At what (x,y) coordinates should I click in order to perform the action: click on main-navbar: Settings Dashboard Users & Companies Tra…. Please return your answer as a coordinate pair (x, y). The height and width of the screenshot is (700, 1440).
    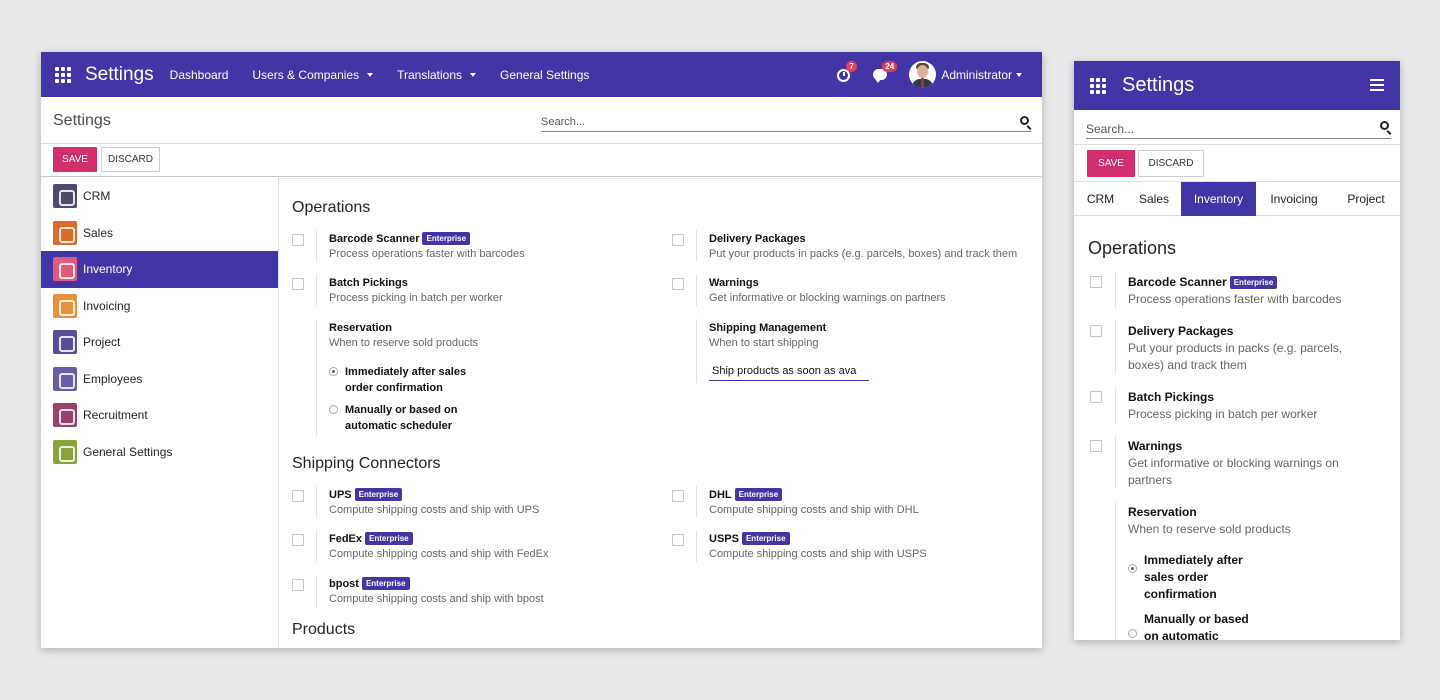
    Looking at the image, I should click on (541, 74).